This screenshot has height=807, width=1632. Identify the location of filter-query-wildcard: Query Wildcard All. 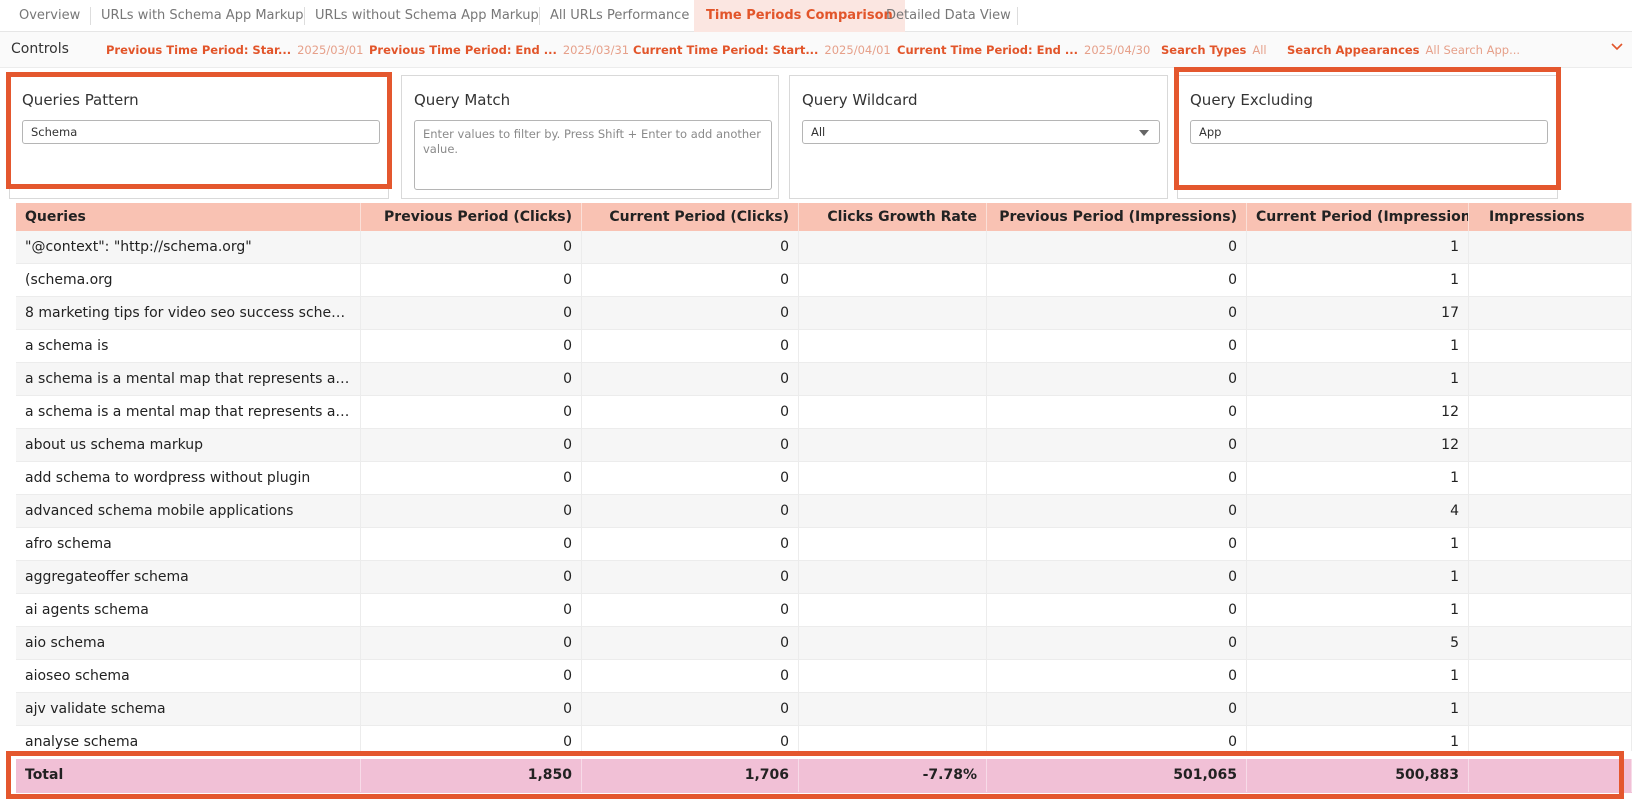
(978, 137).